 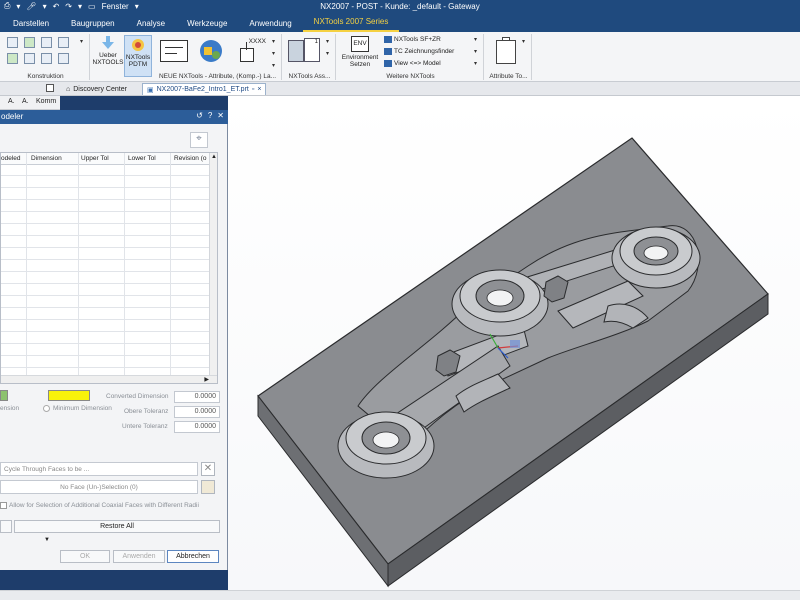 What do you see at coordinates (656, 257) in the screenshot?
I see `boss-right` at bounding box center [656, 257].